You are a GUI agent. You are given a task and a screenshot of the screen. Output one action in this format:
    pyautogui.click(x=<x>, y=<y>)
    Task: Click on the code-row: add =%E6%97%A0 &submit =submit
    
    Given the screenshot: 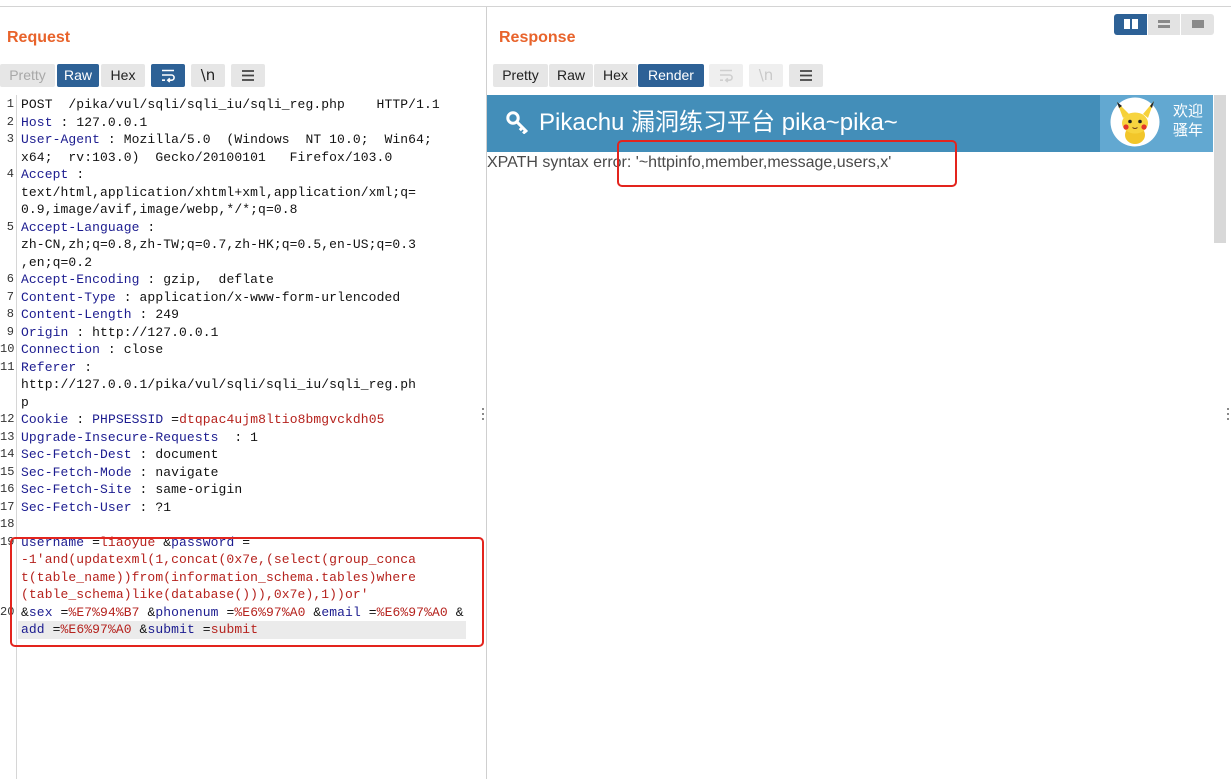 What is the action you would take?
    pyautogui.click(x=242, y=630)
    